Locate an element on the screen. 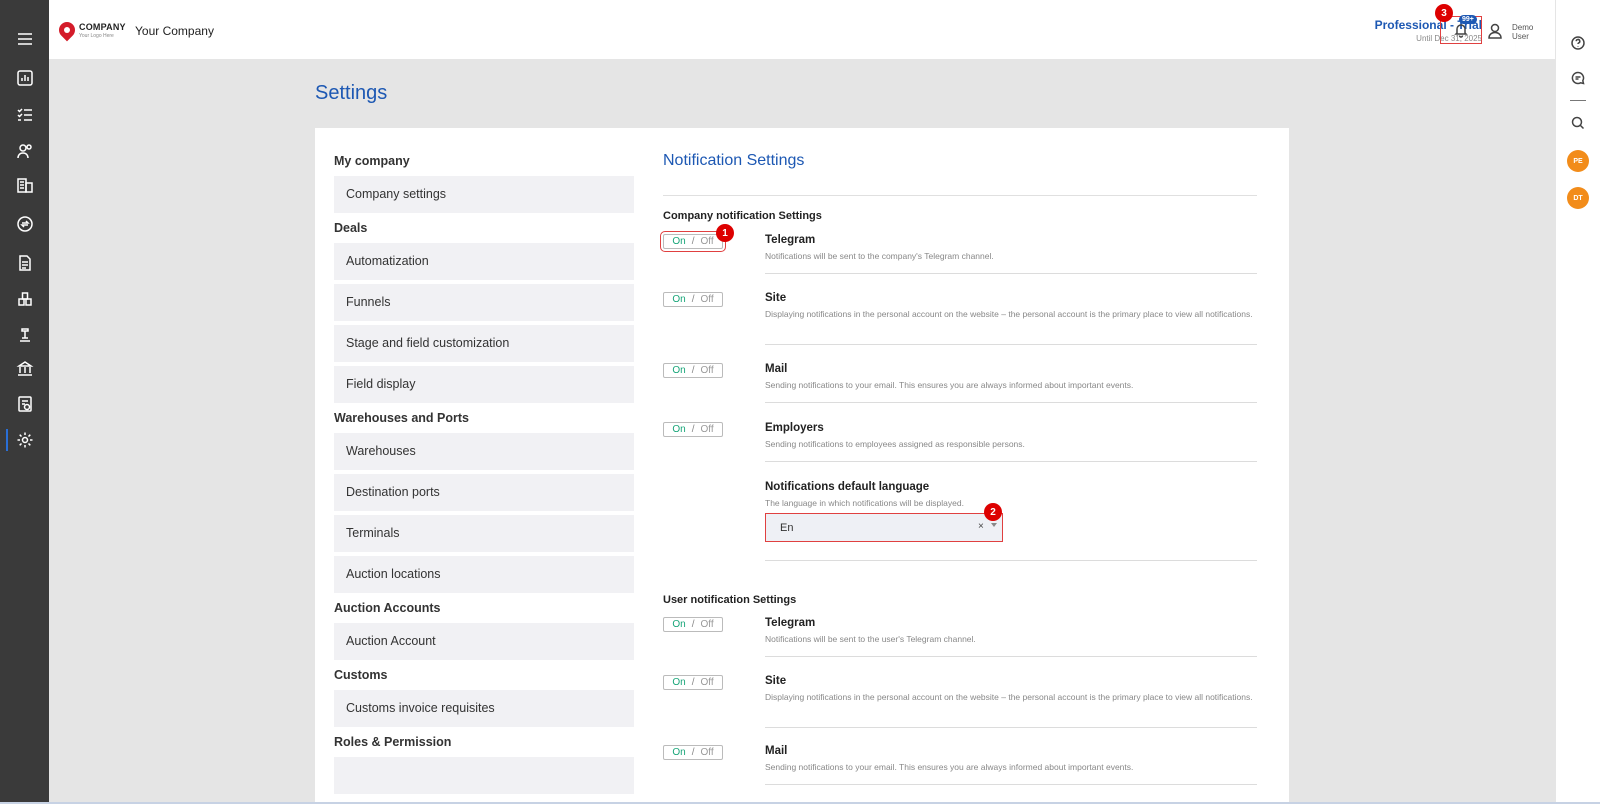 Image resolution: width=1600 pixels, height=804 pixels. user-telegram-toggle: On / Off is located at coordinates (693, 624).